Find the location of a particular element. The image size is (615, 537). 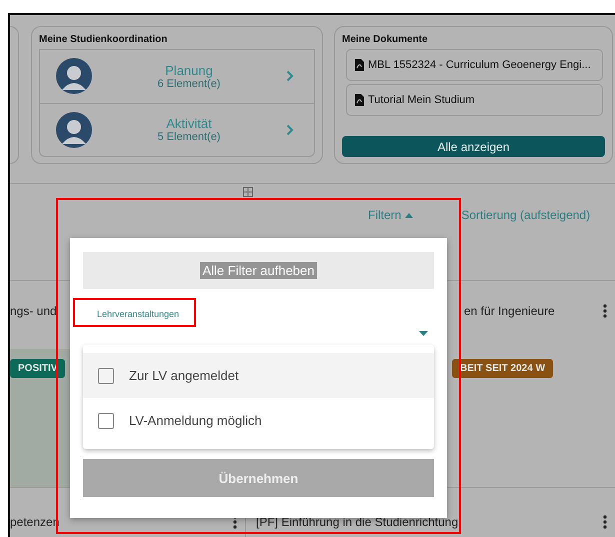

item-label: Aktivität is located at coordinates (189, 124).